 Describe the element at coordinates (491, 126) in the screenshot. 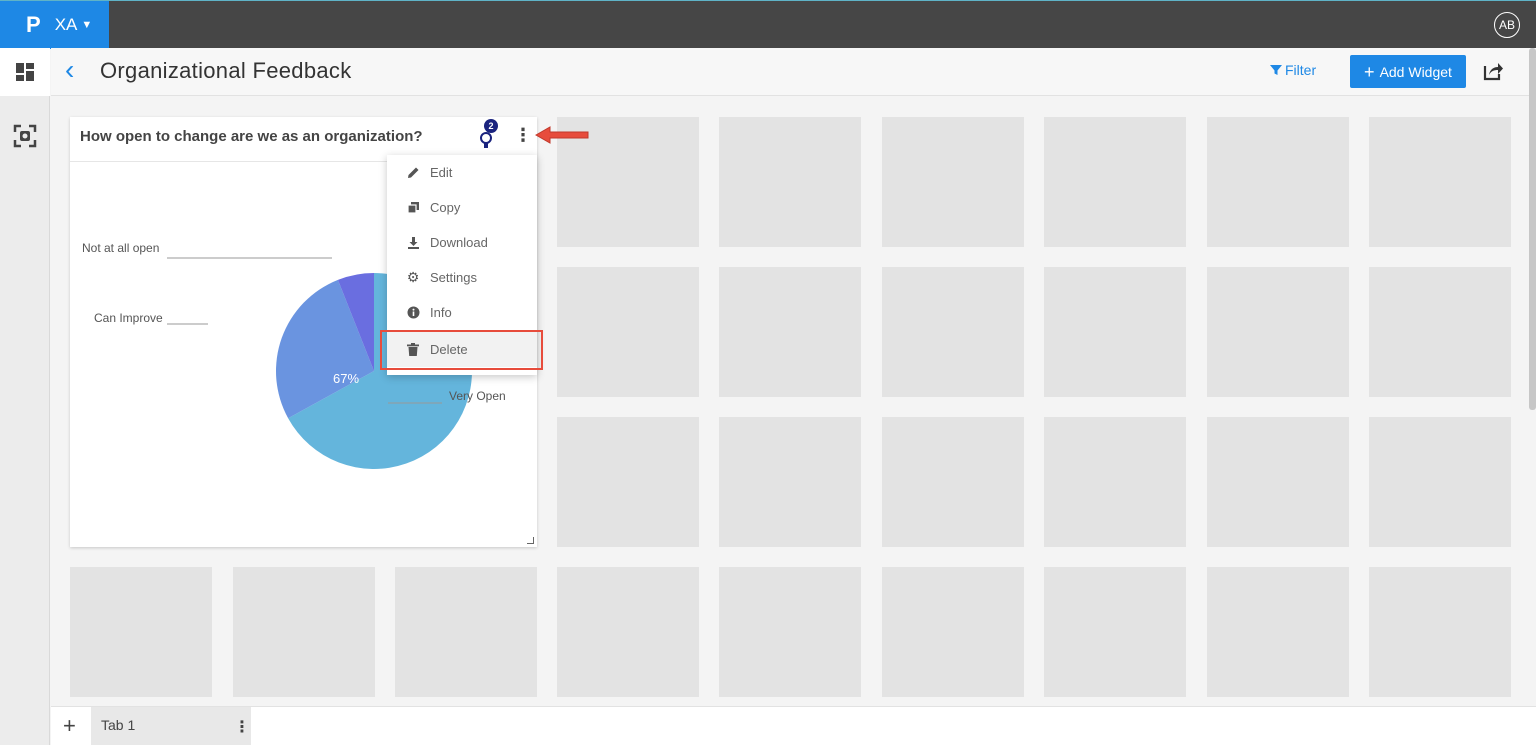

I see `insight-count-badge: 2` at that location.